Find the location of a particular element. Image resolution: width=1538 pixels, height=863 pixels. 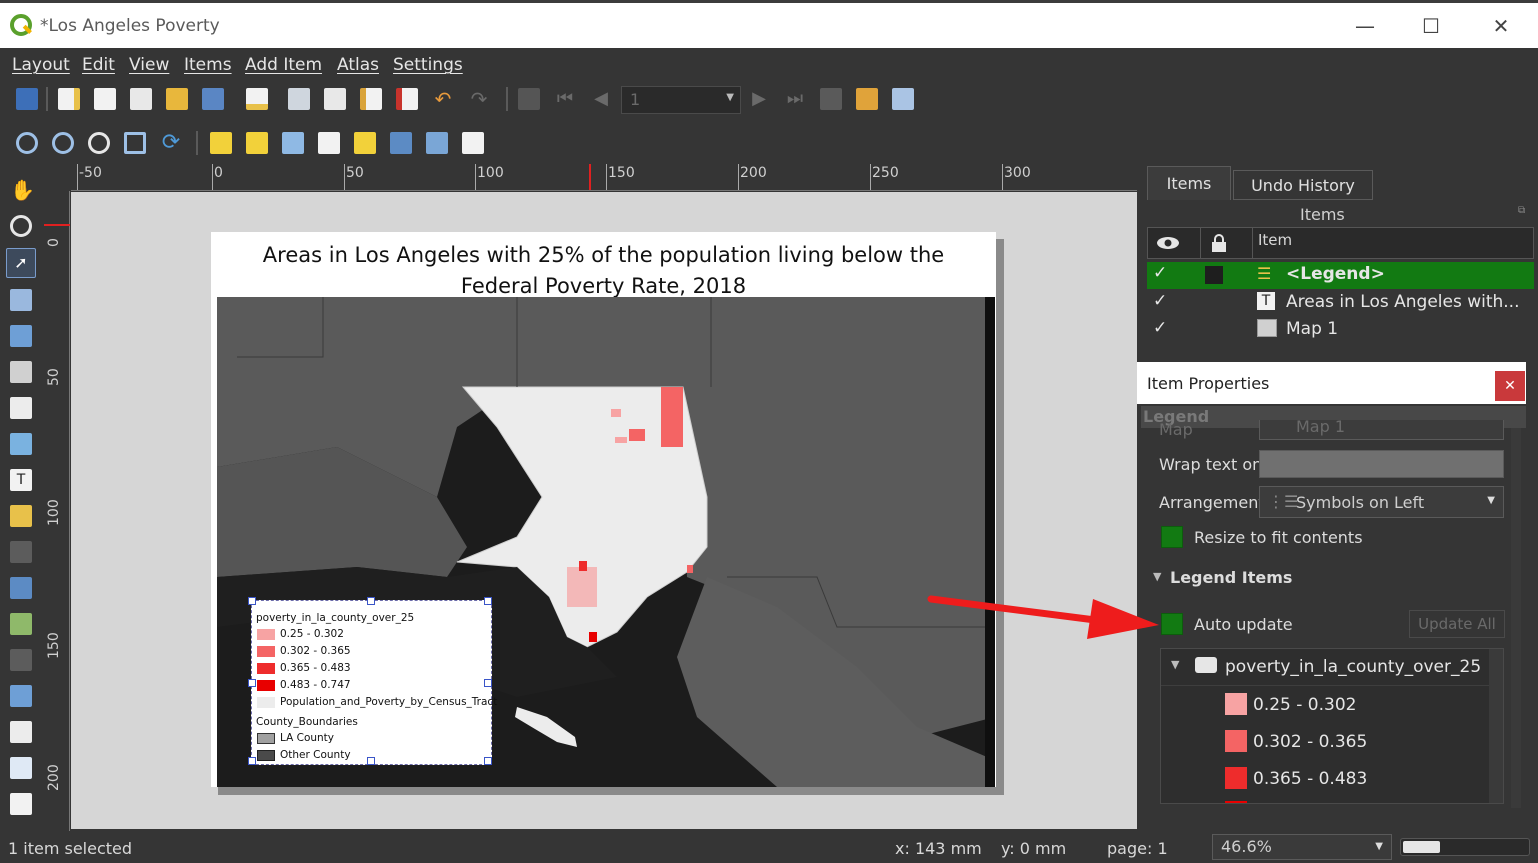

refresh-icon: ⟳ is located at coordinates (171, 143).